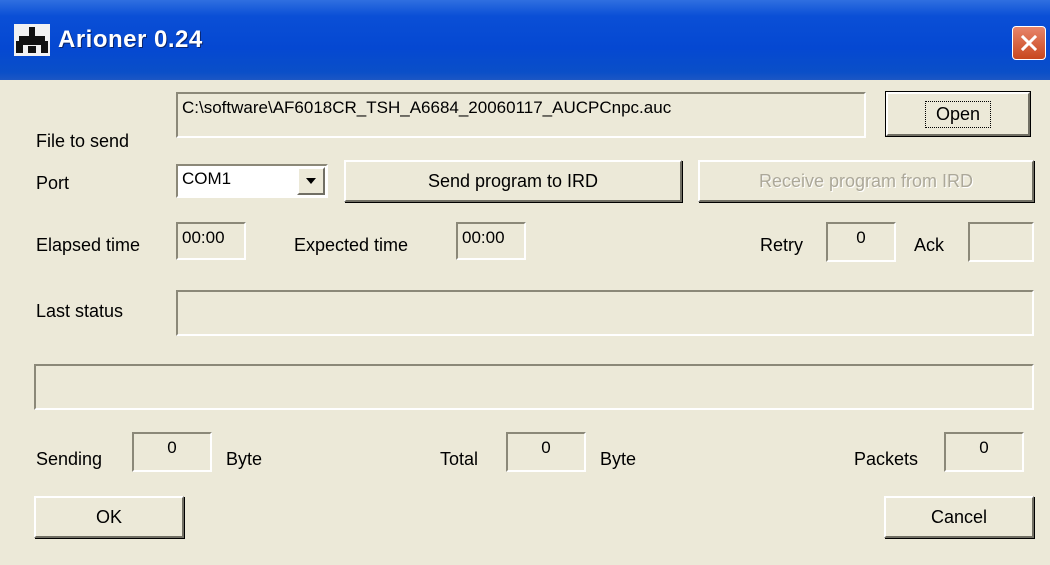 This screenshot has width=1050, height=565. I want to click on ack-field, so click(1001, 242).